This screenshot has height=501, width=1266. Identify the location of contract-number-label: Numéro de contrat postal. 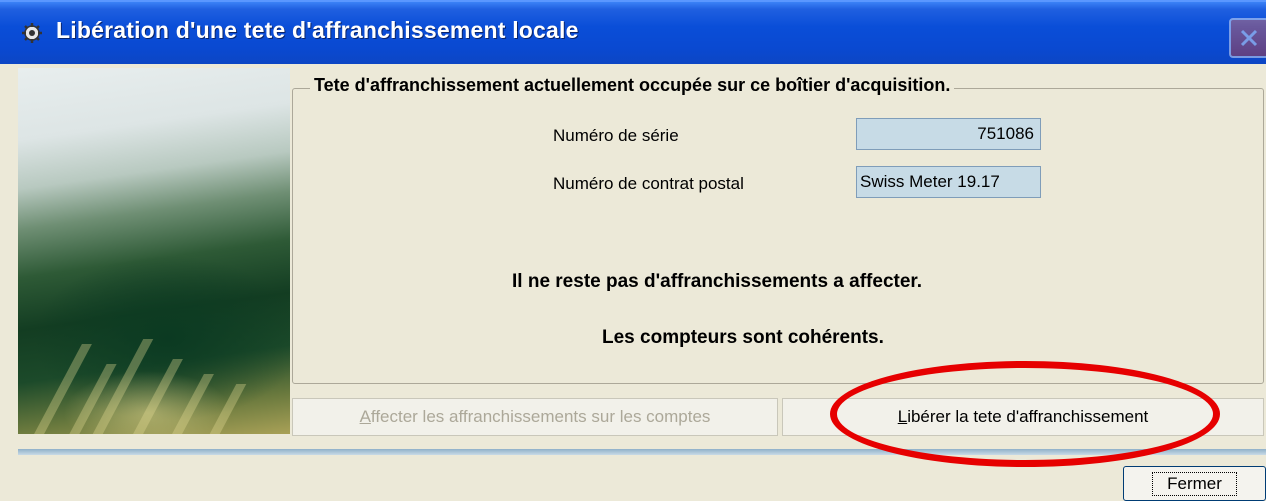
(648, 183).